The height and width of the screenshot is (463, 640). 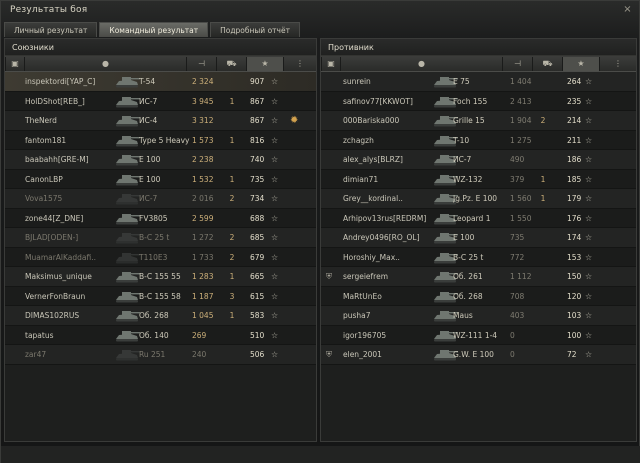 What do you see at coordinates (152, 354) in the screenshot?
I see `tank-name: Ru 251` at bounding box center [152, 354].